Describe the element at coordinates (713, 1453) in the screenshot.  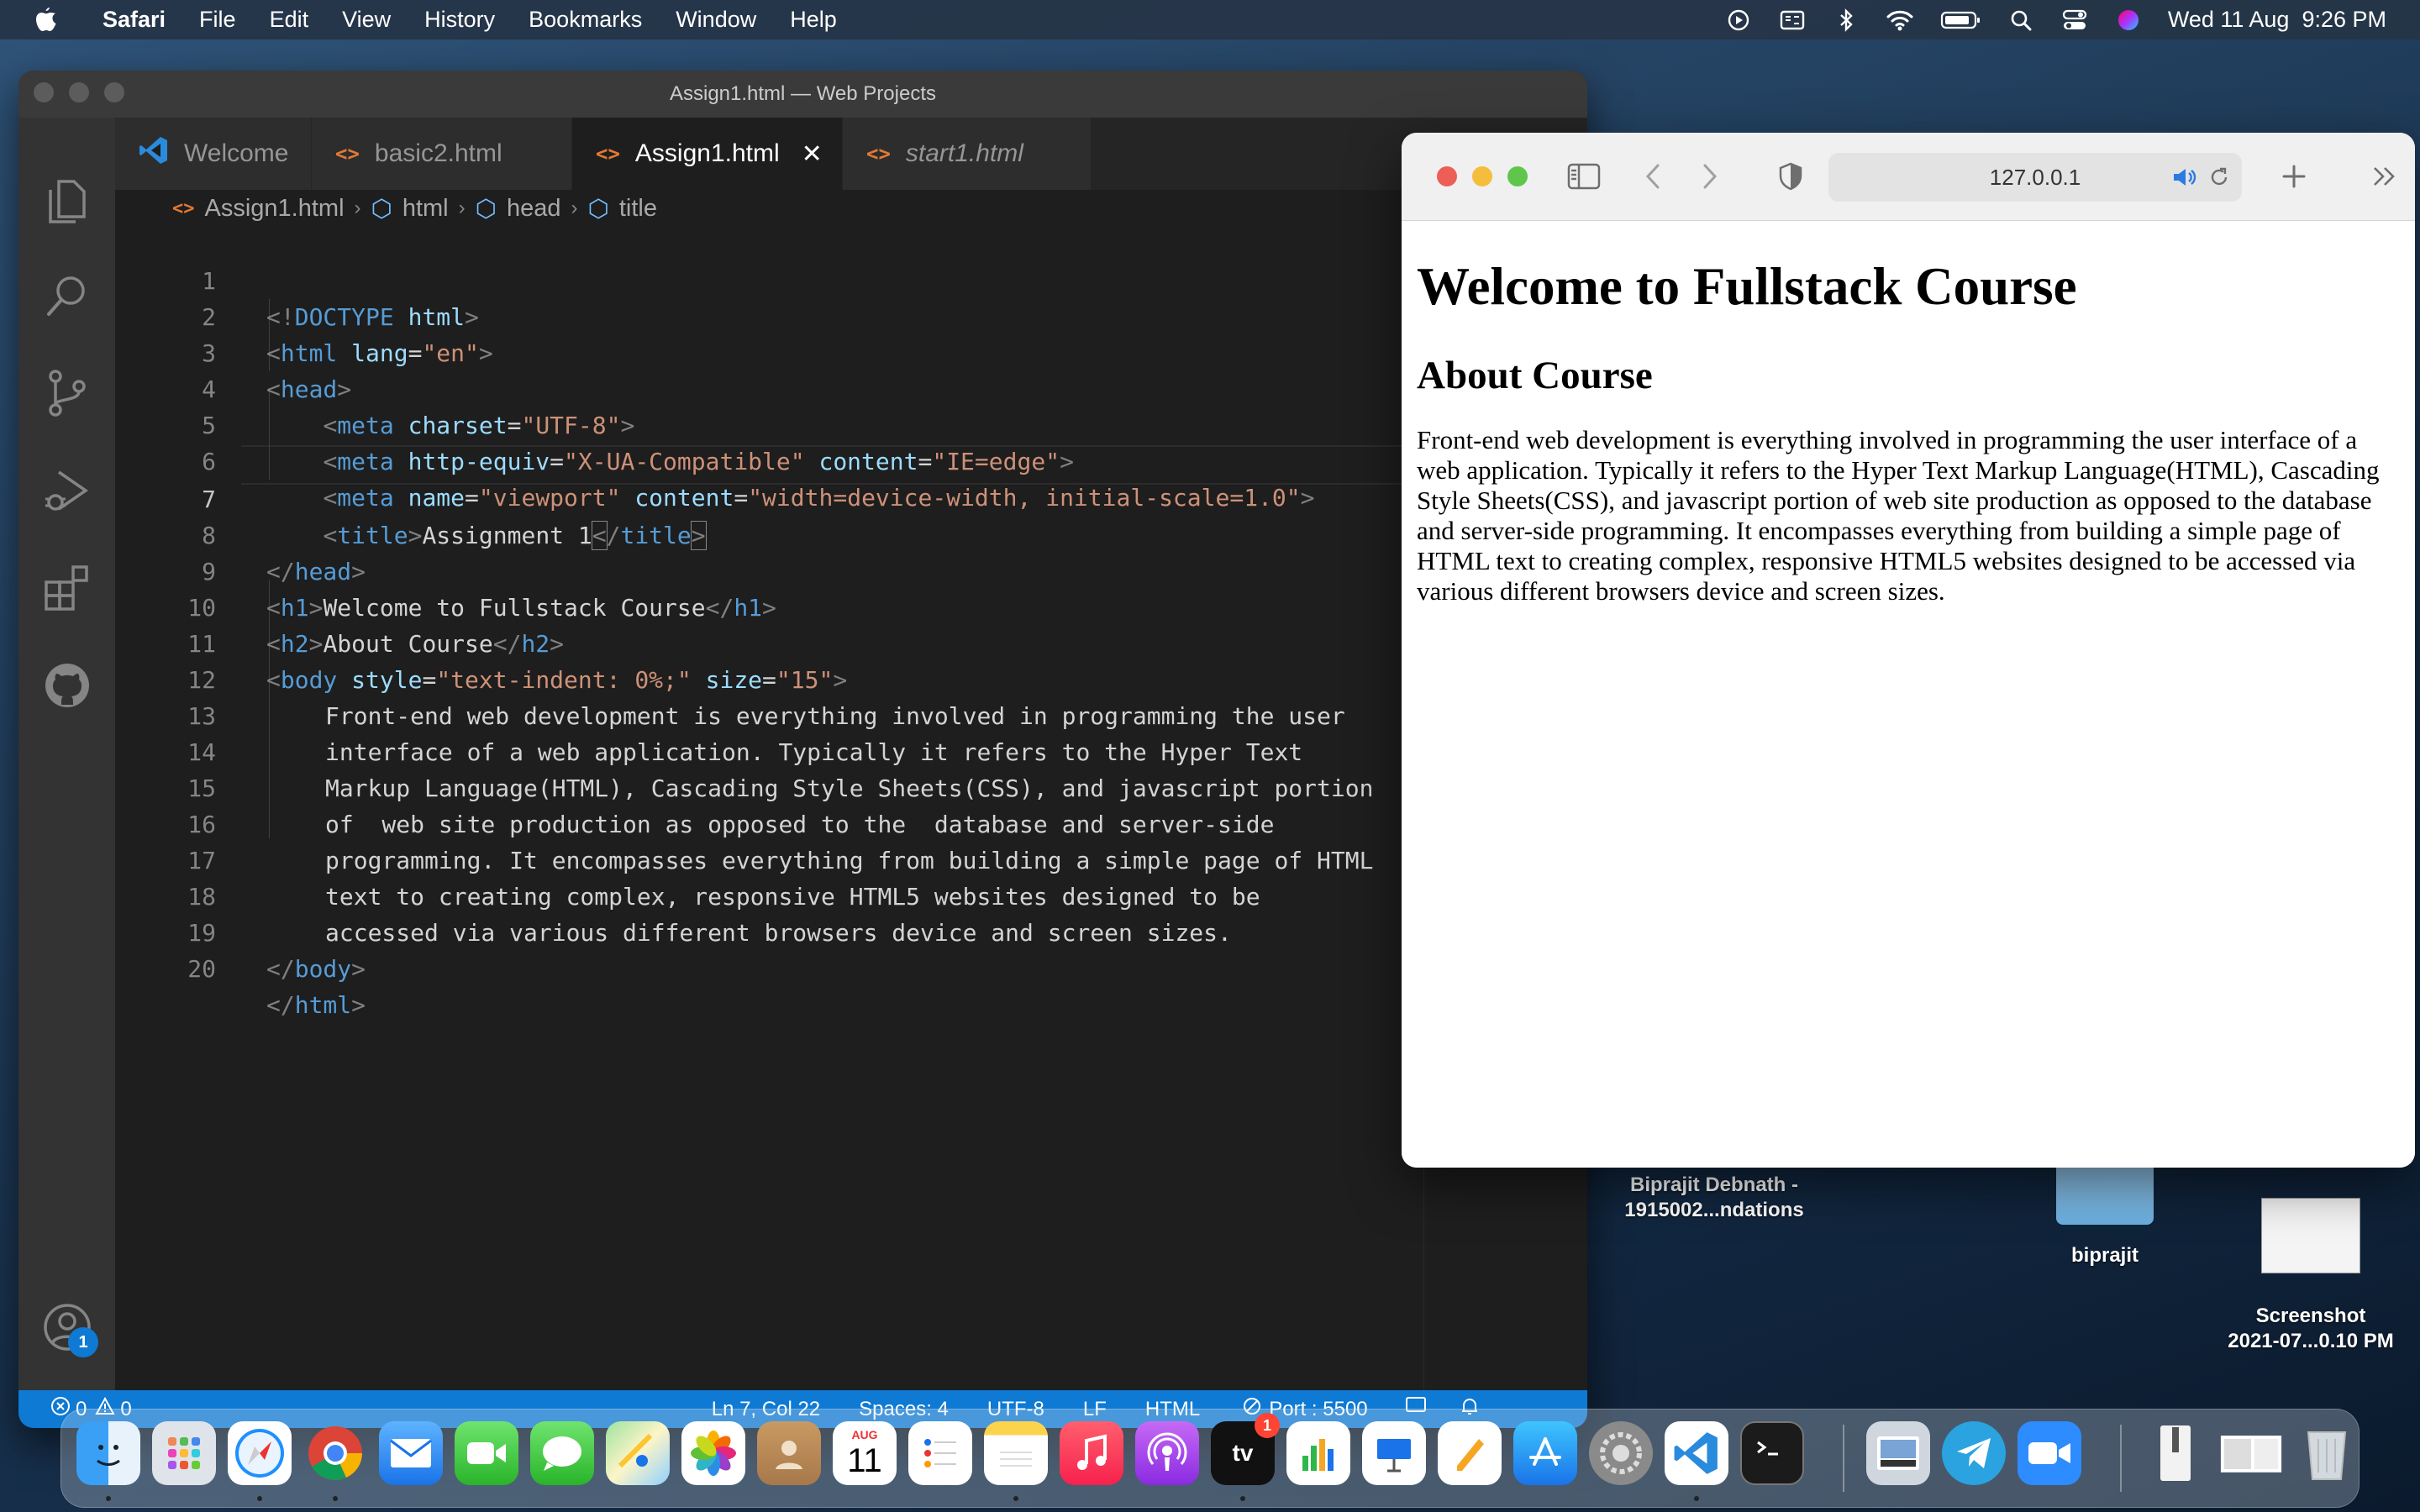
I see `photos-icon` at that location.